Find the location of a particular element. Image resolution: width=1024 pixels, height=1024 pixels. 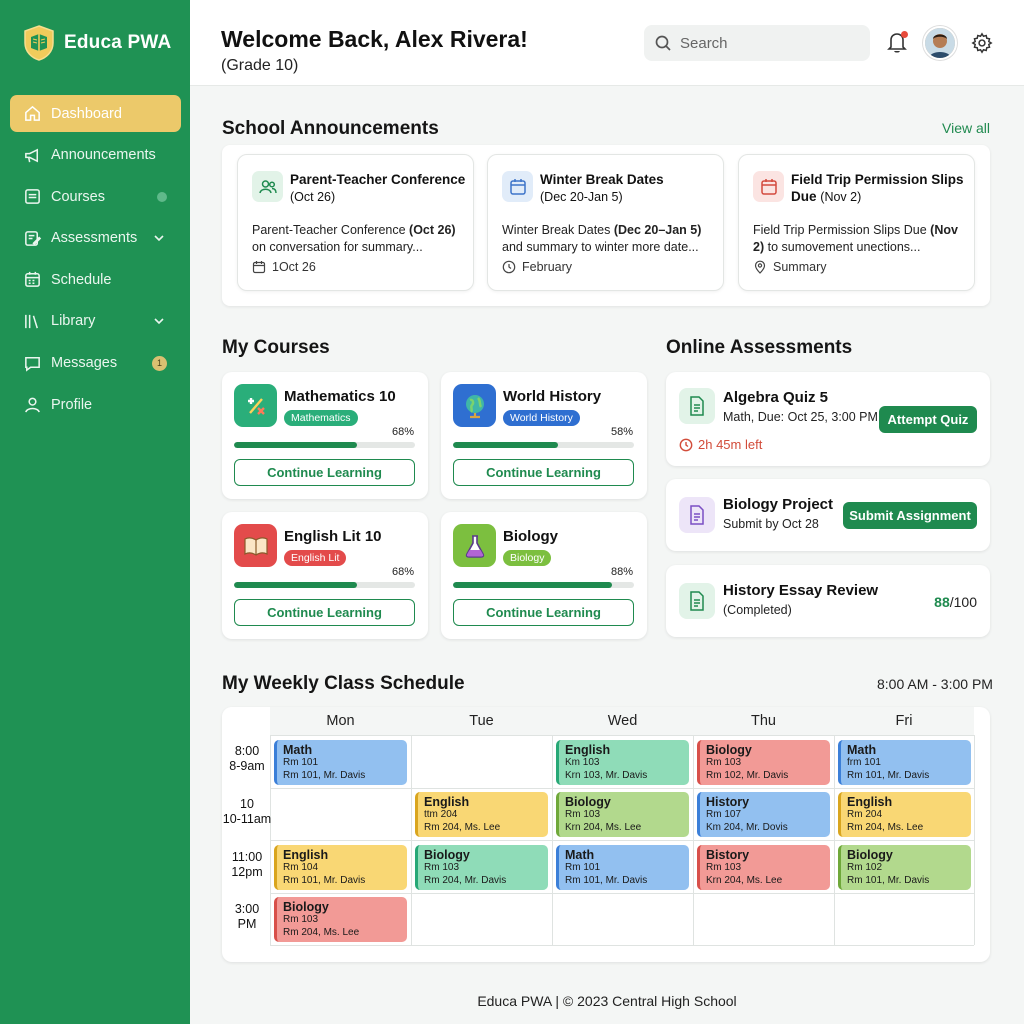

day-header-tue: Tue is located at coordinates (481, 721).